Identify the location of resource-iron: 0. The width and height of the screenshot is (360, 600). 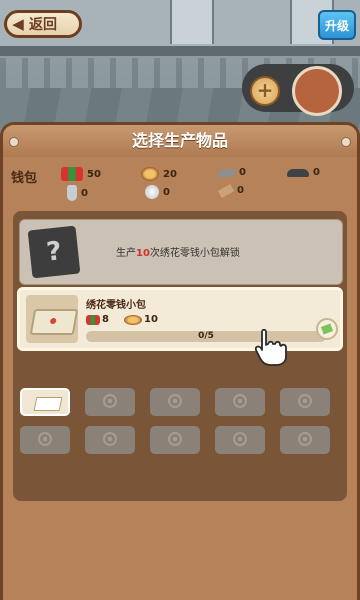
(303, 172).